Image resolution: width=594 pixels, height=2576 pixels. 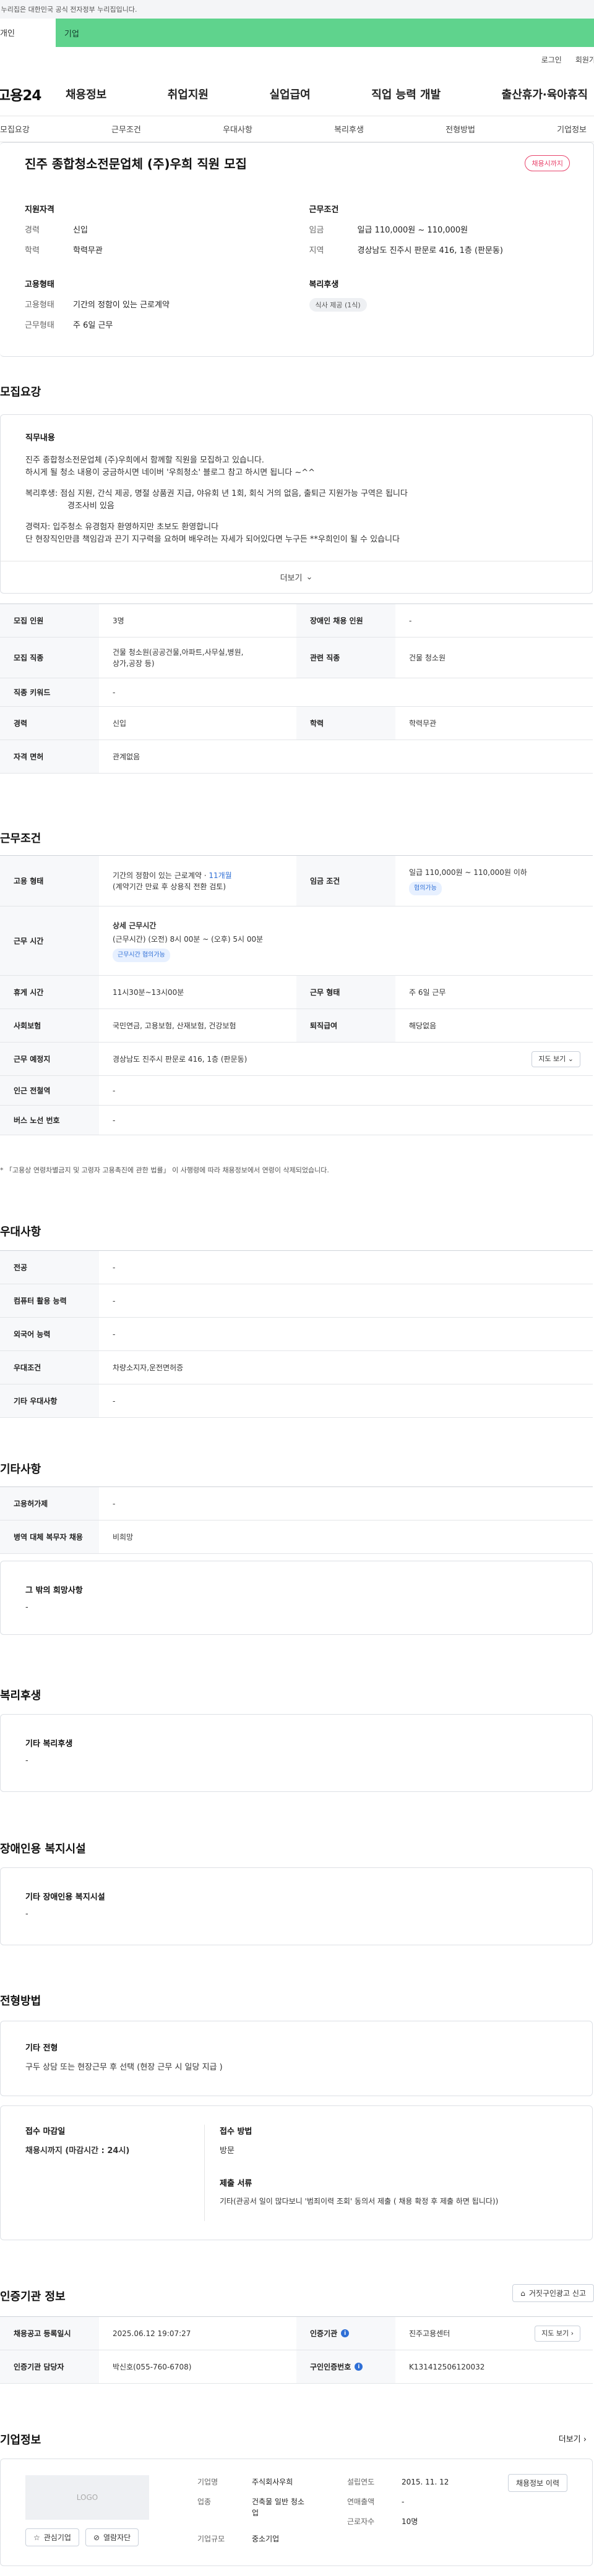 I want to click on language-value: -, so click(x=114, y=1334).